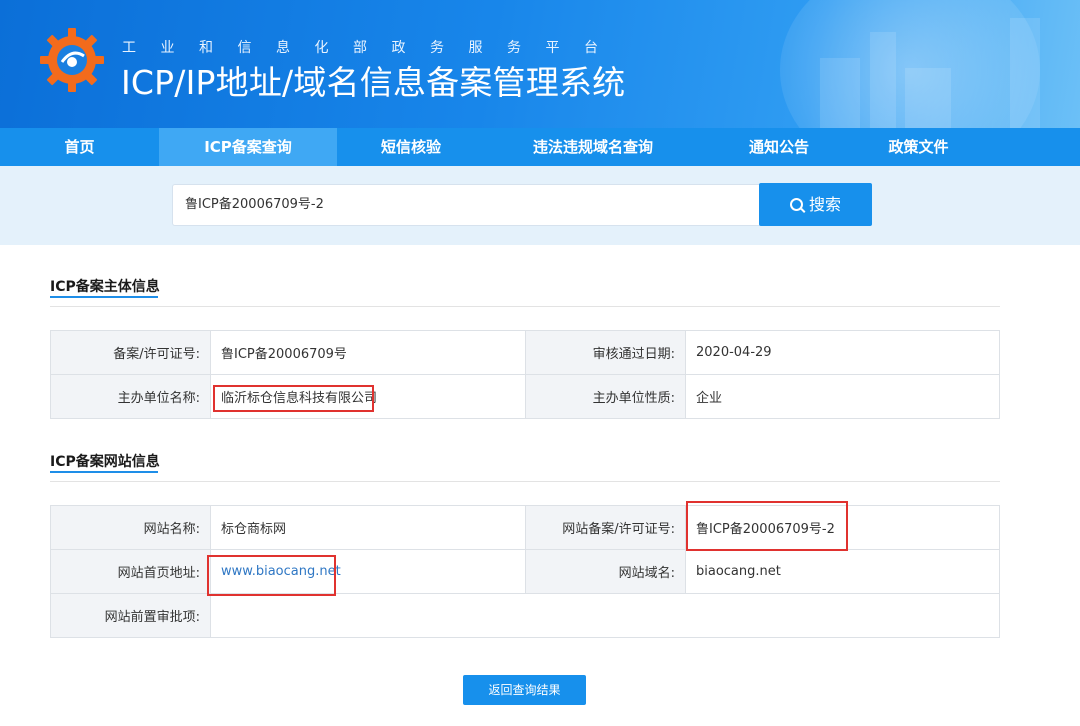 This screenshot has width=1080, height=726. What do you see at coordinates (411, 147) in the screenshot?
I see `nav-item-sms-verify: 短信核验` at bounding box center [411, 147].